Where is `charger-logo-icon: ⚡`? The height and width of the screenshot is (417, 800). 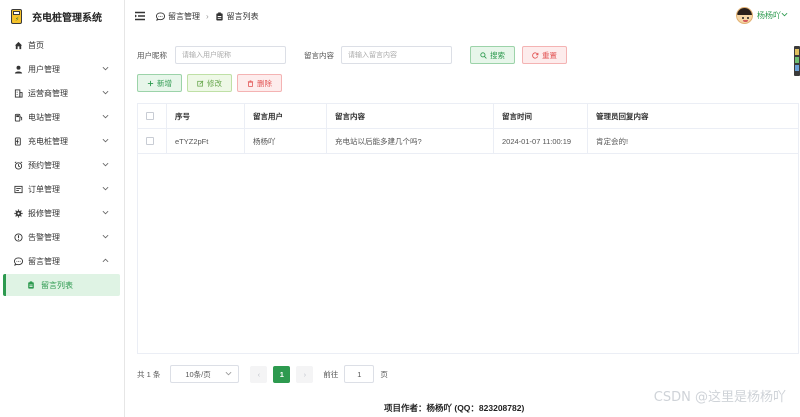
charger-logo-icon: ⚡ is located at coordinates (18, 16).